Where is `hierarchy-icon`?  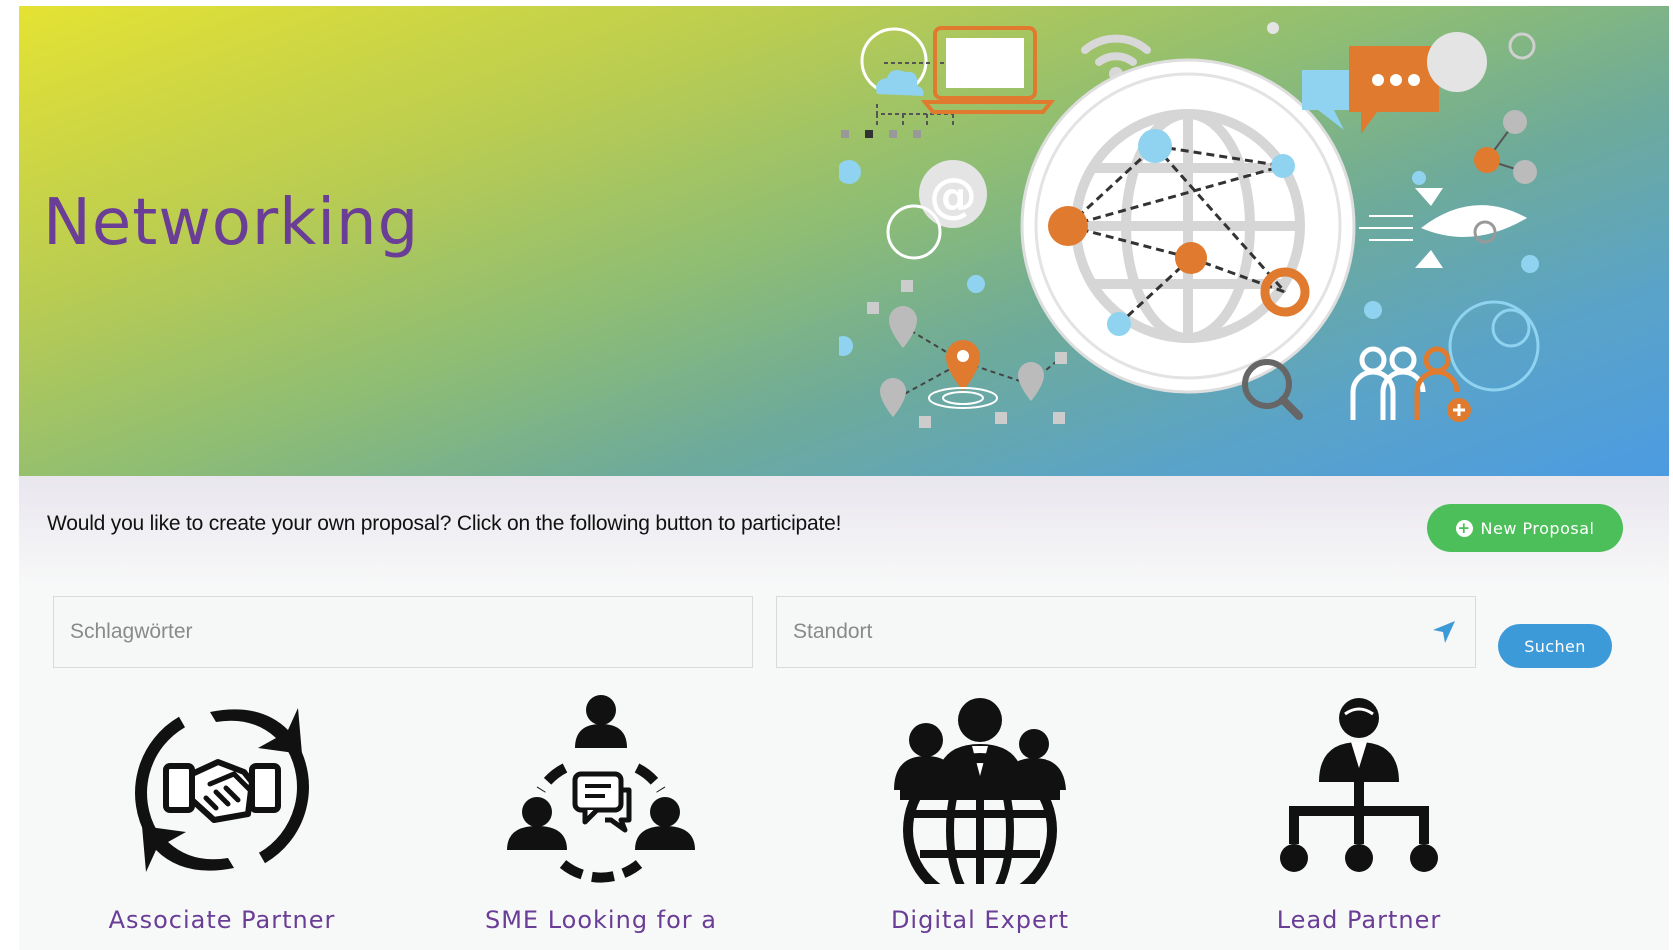
hierarchy-icon is located at coordinates (1359, 785).